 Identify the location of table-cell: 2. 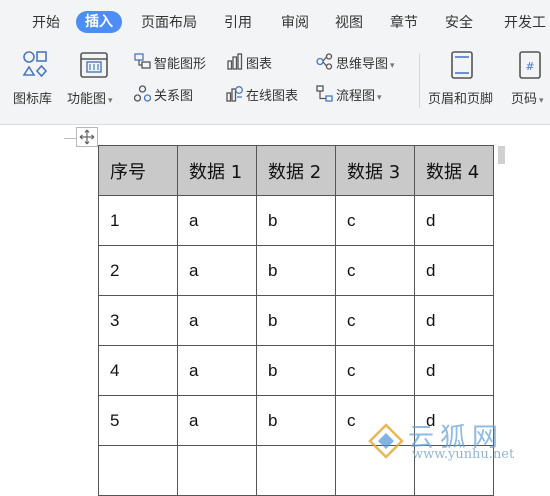
(138, 270).